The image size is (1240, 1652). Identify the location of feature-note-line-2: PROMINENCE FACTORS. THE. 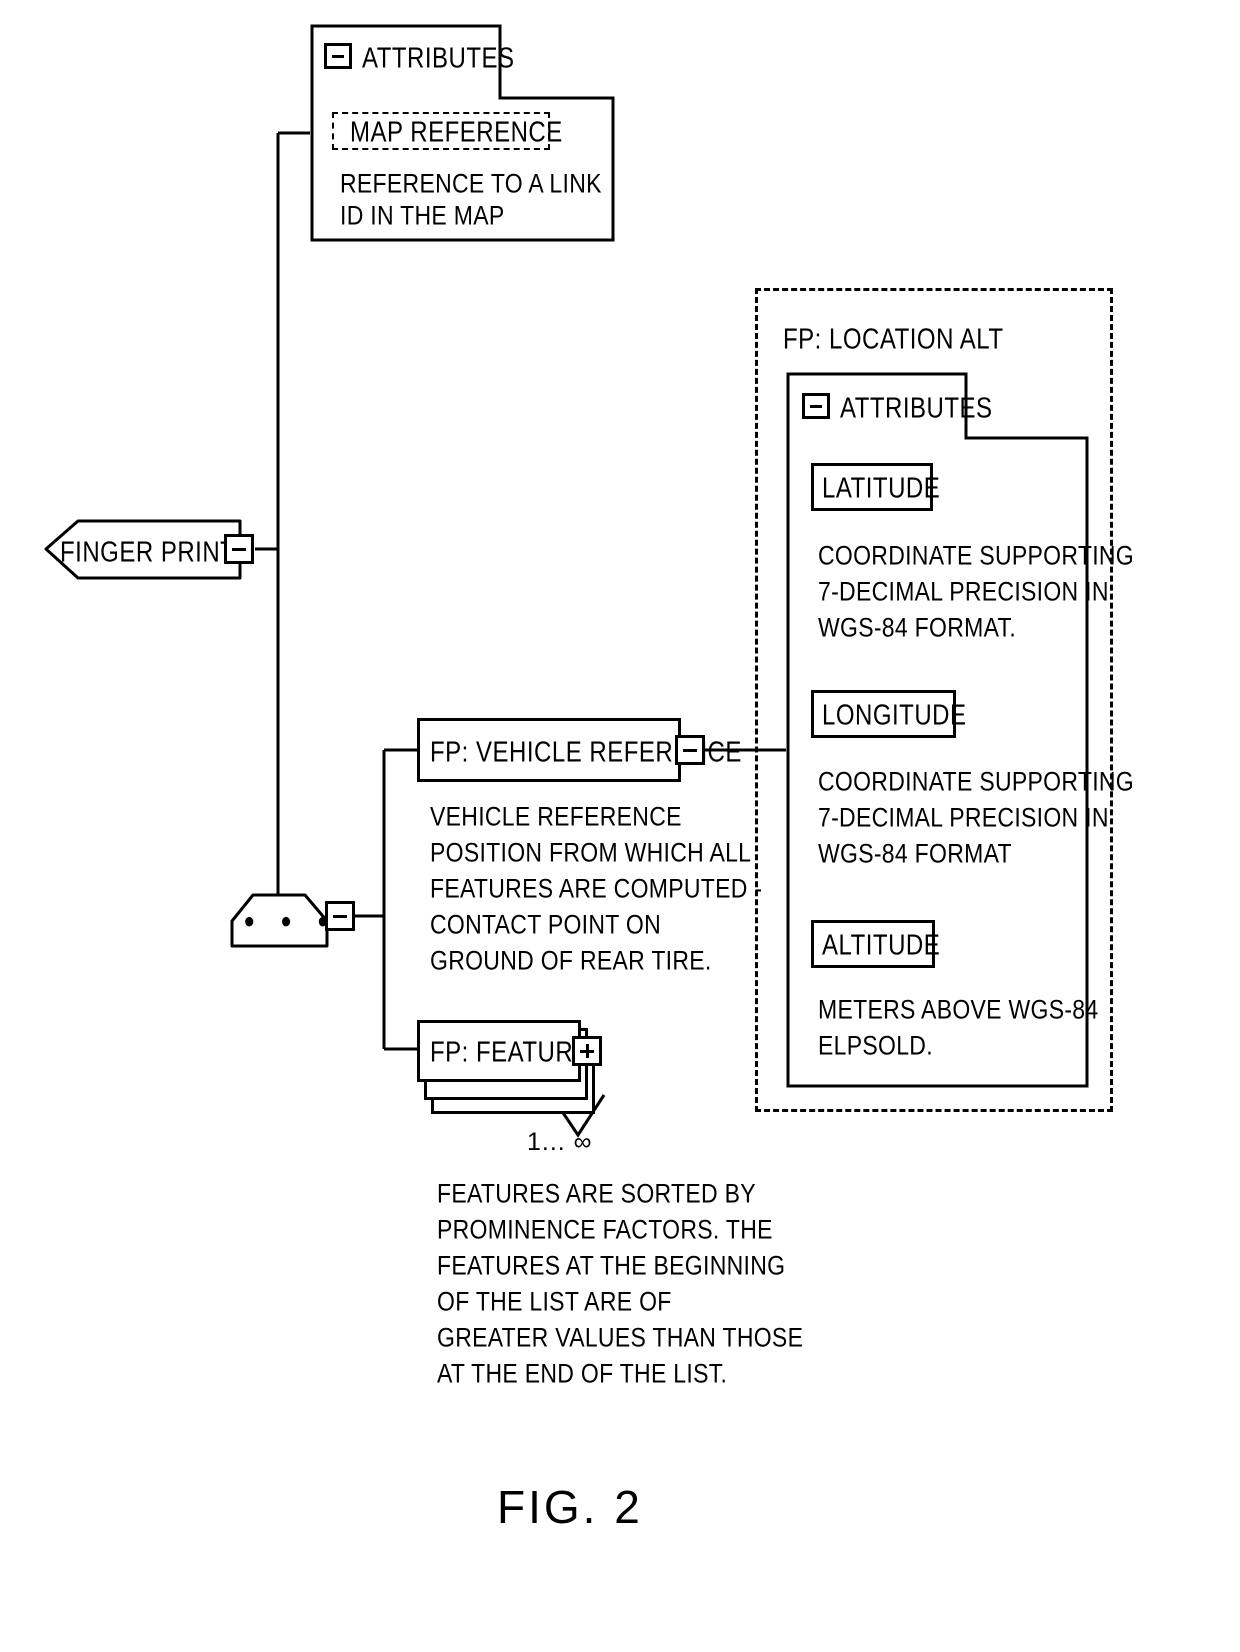
(605, 1229).